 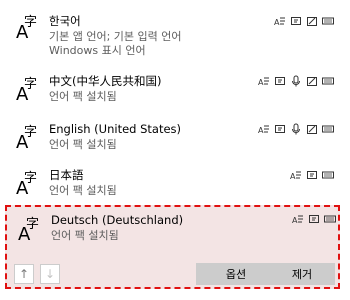 What do you see at coordinates (302, 274) in the screenshot?
I see `remove-button: 제거` at bounding box center [302, 274].